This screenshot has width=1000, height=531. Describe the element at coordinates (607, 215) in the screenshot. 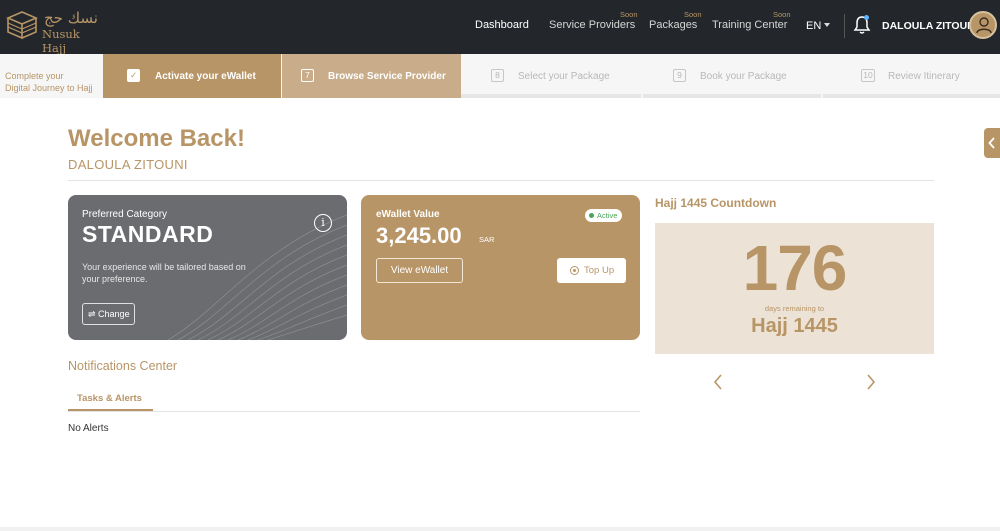

I see `status-badge-text: Active` at that location.